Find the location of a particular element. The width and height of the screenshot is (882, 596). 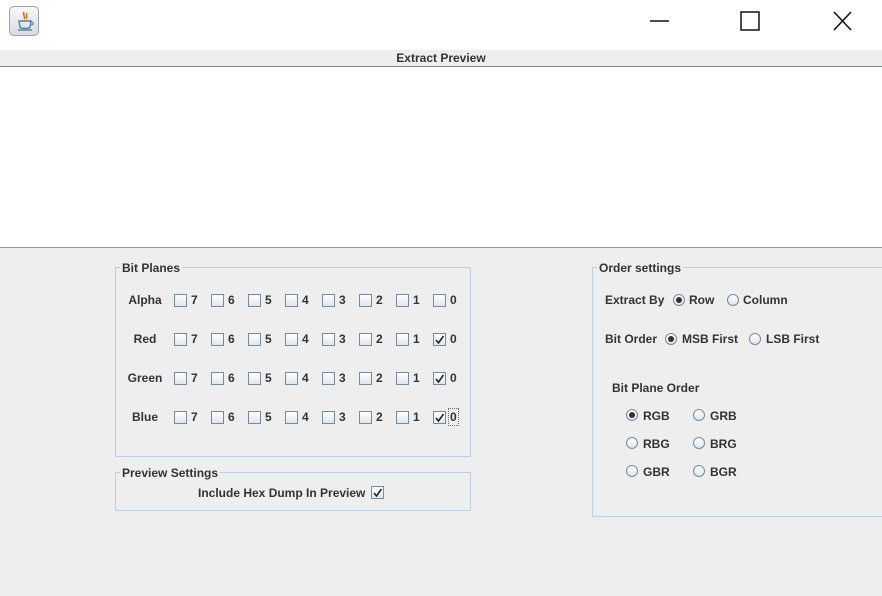

minimize-icon is located at coordinates (659, 21).